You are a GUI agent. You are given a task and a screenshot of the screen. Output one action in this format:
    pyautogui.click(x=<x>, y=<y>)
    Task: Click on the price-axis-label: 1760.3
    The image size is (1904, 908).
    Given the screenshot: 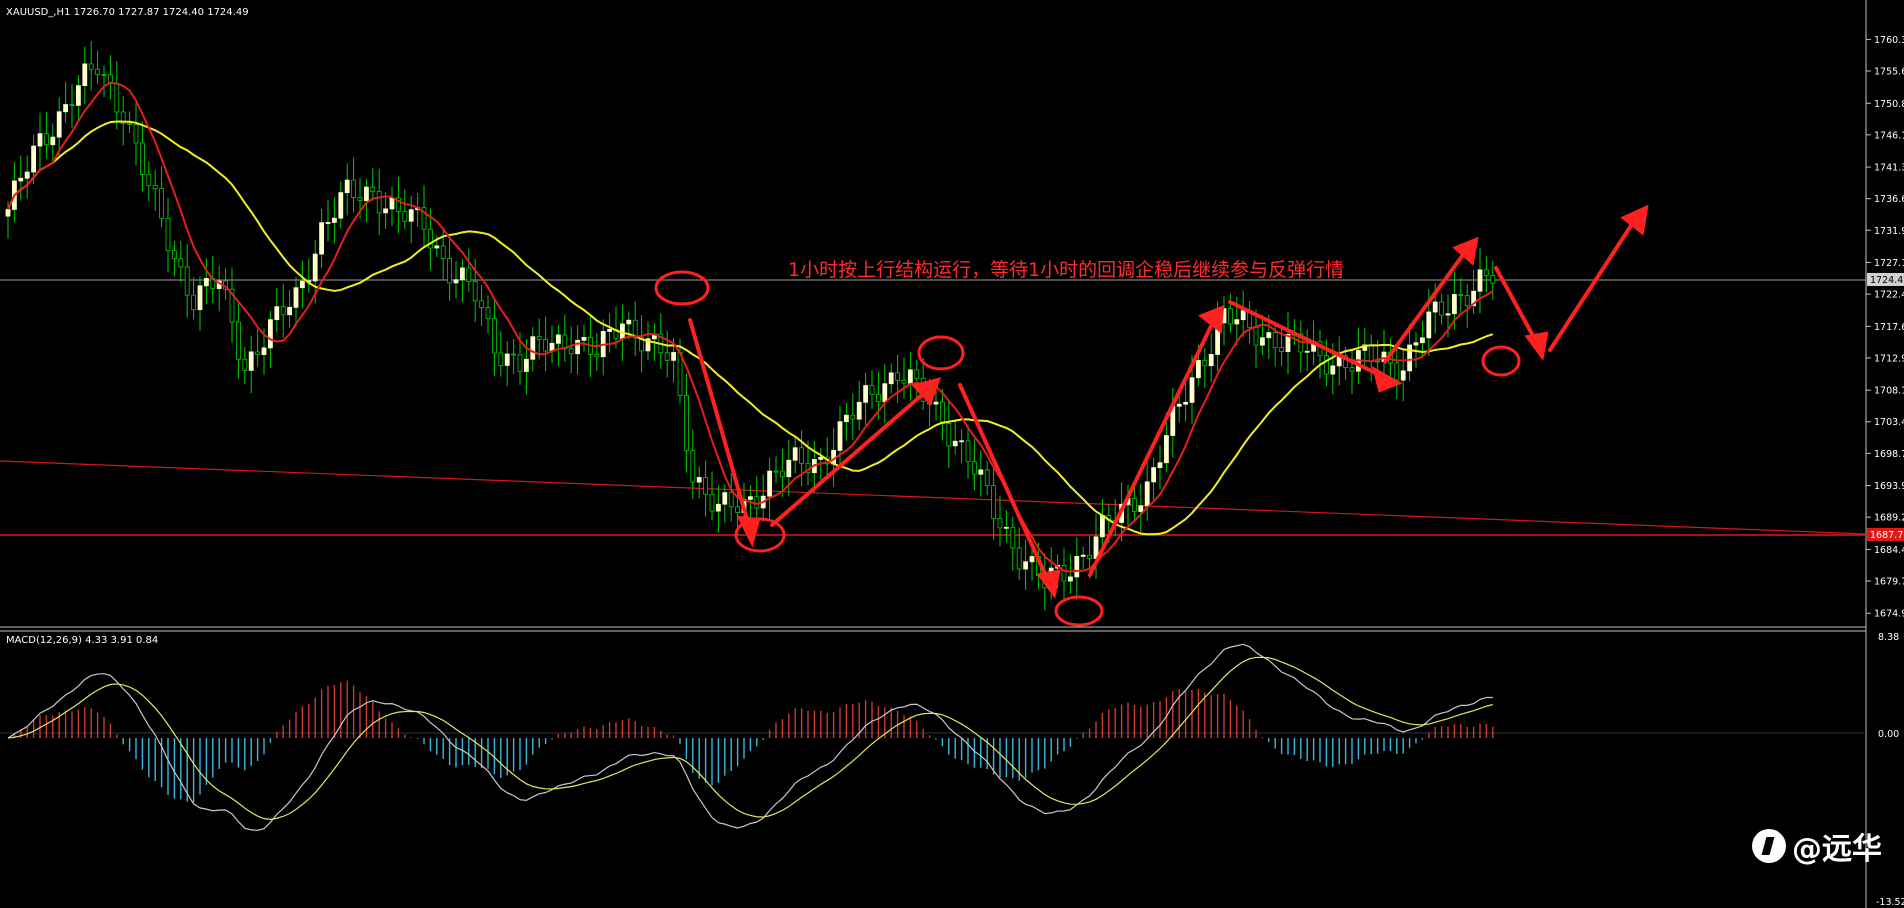 What is the action you would take?
    pyautogui.click(x=1889, y=40)
    